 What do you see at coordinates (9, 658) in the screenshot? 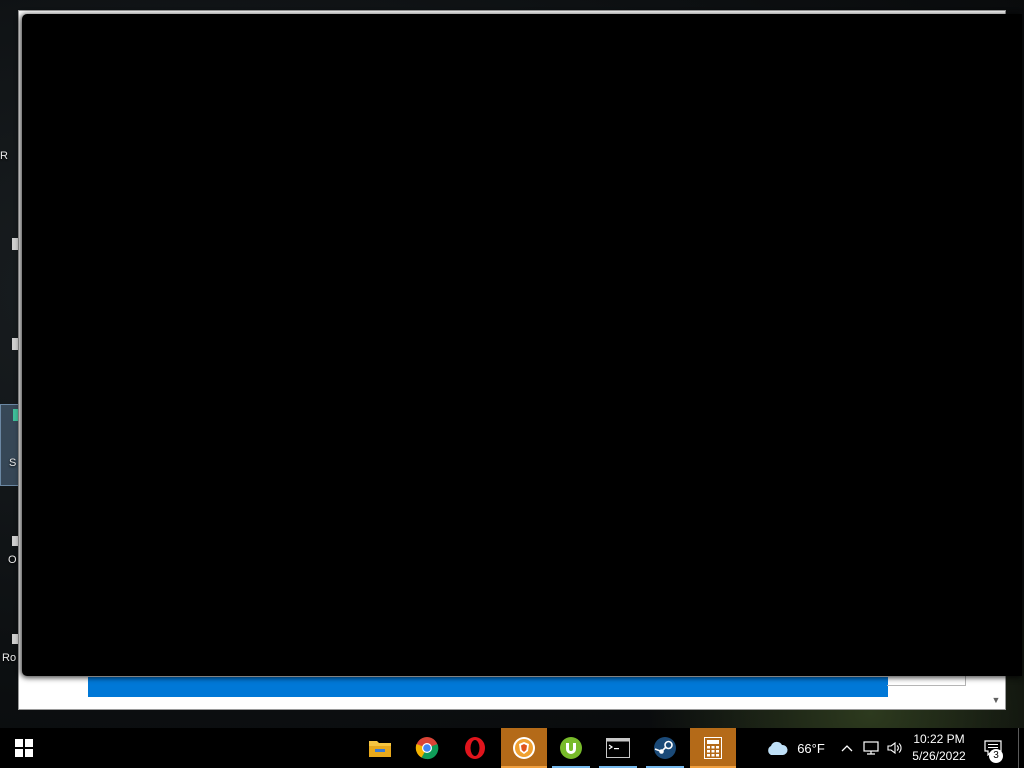
I see `desktop-icon-label: Ro` at bounding box center [9, 658].